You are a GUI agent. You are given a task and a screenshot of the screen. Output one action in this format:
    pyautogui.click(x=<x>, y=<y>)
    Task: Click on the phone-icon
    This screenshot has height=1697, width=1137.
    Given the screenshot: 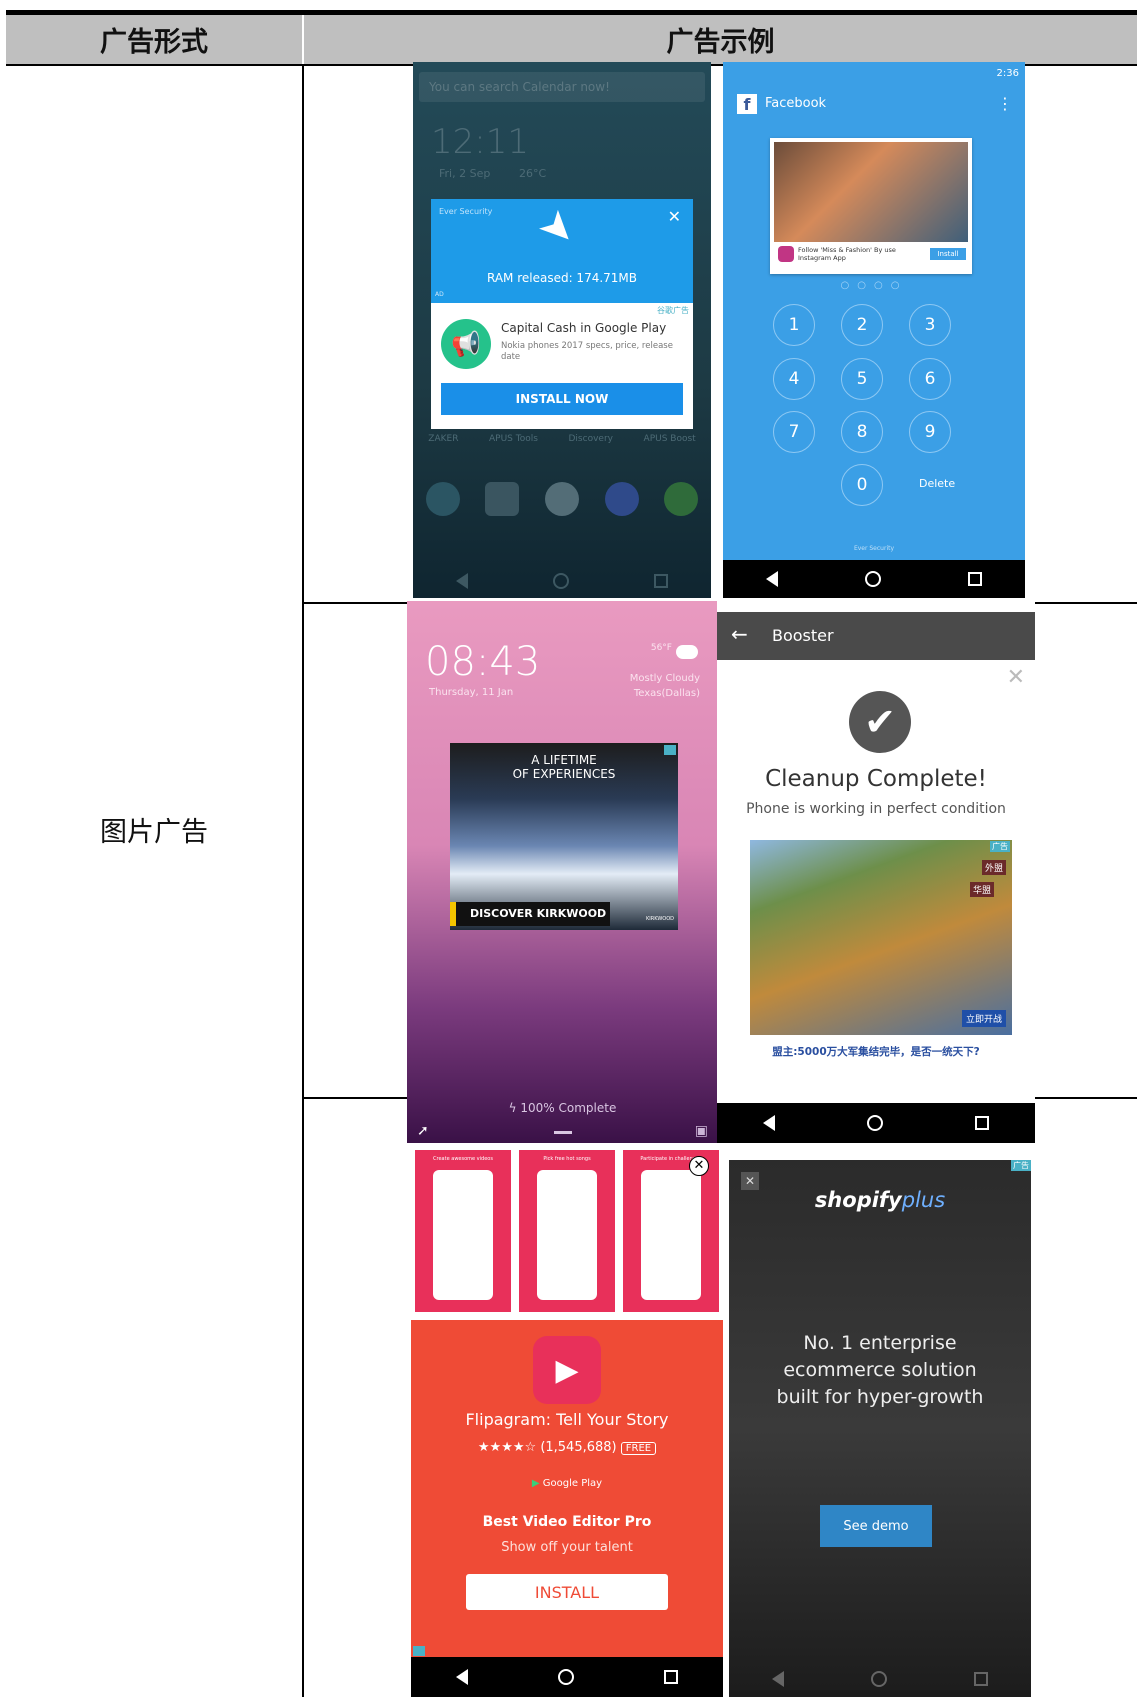 What is the action you would take?
    pyautogui.click(x=442, y=499)
    